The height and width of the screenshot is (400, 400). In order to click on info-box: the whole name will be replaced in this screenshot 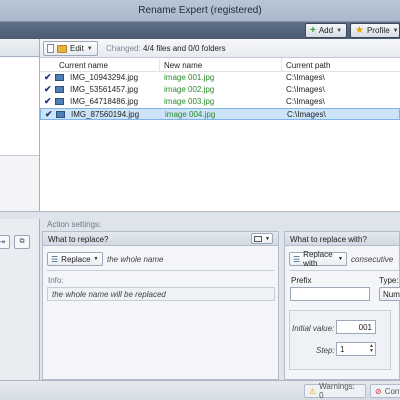, I will do `click(161, 294)`.